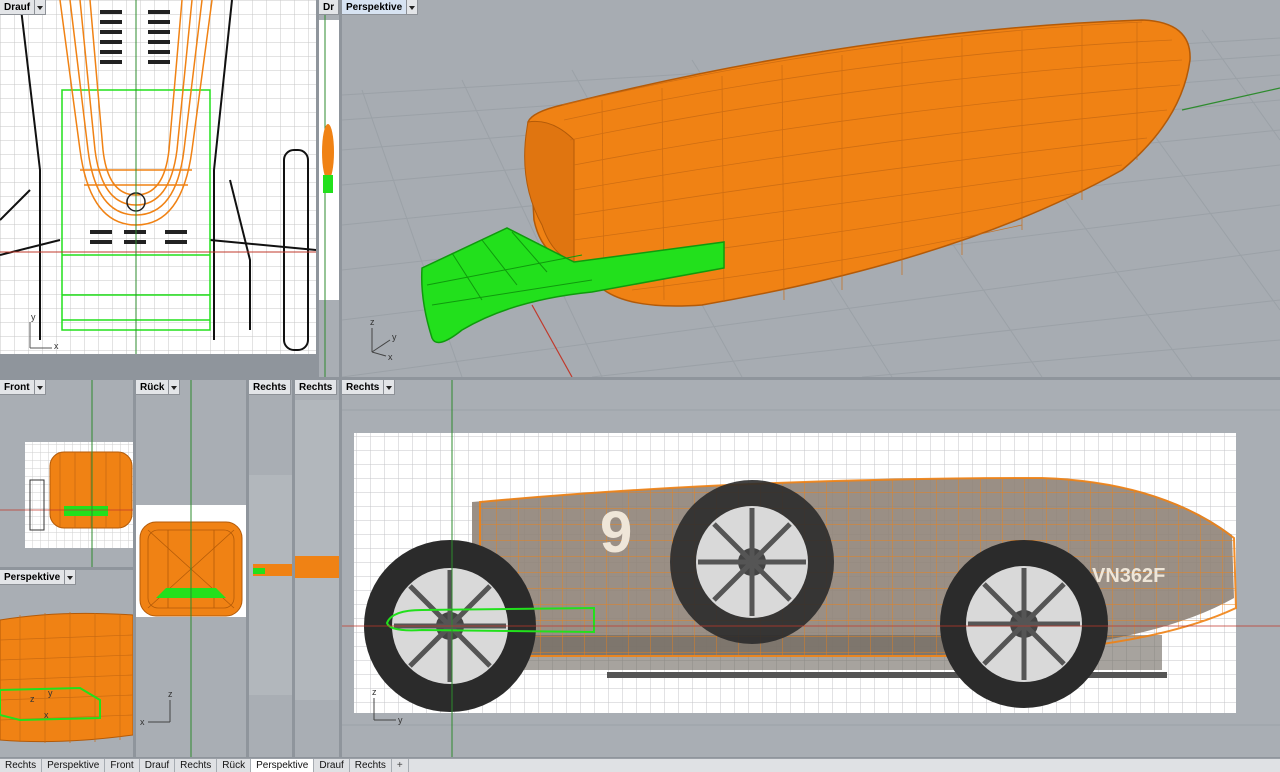  Describe the element at coordinates (283, 765) in the screenshot. I see `tab-perspektive-active: Perspektive` at that location.